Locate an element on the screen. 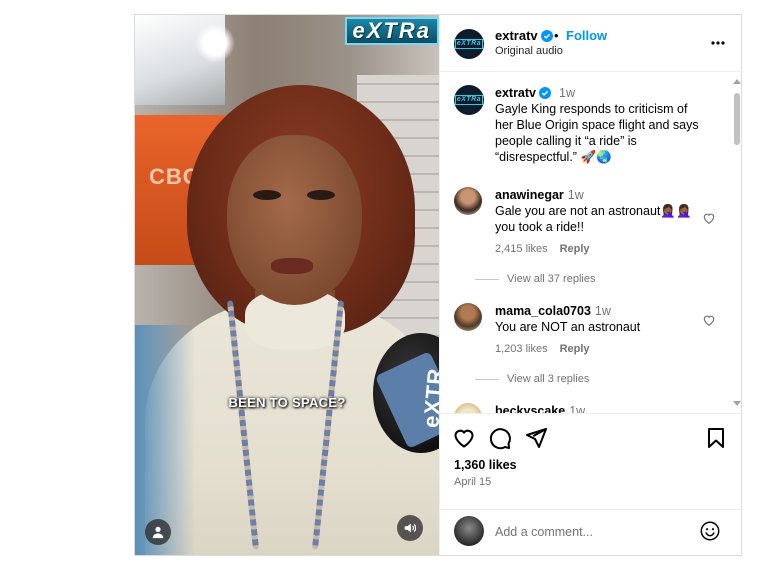  emoji-icon is located at coordinates (710, 531).